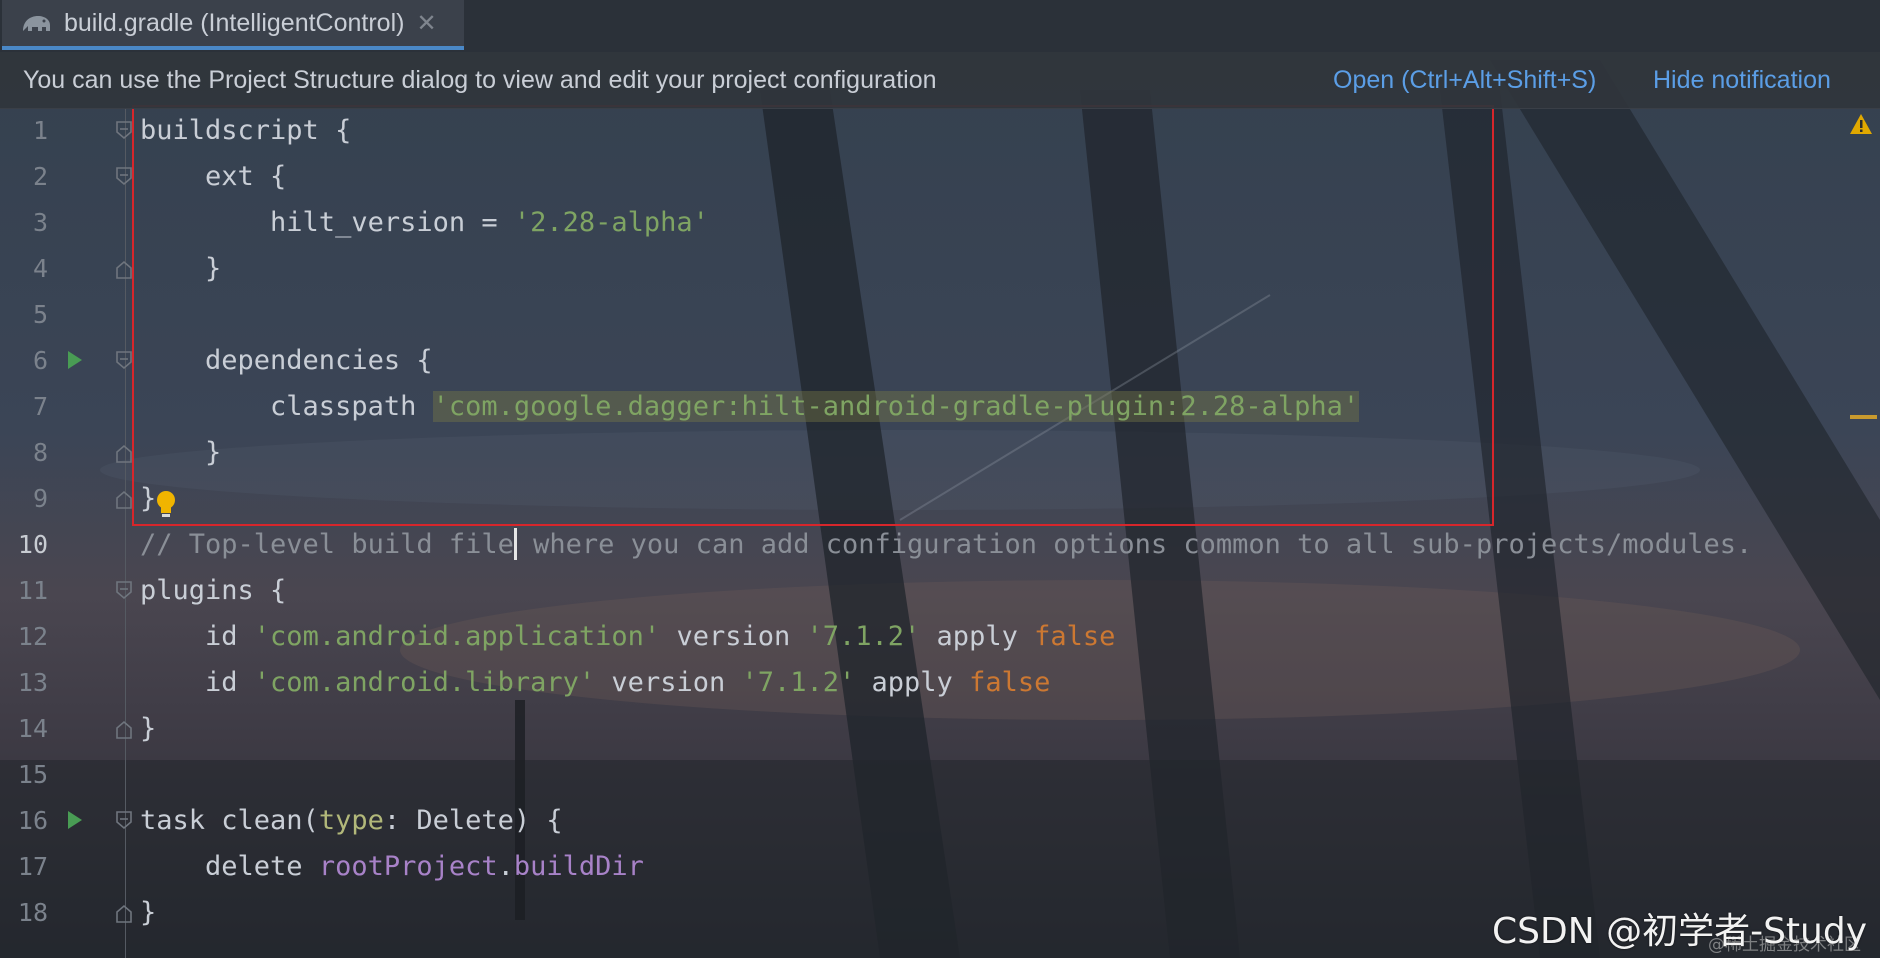 This screenshot has height=958, width=1880. Describe the element at coordinates (24, 407) in the screenshot. I see `line-number: 7` at that location.